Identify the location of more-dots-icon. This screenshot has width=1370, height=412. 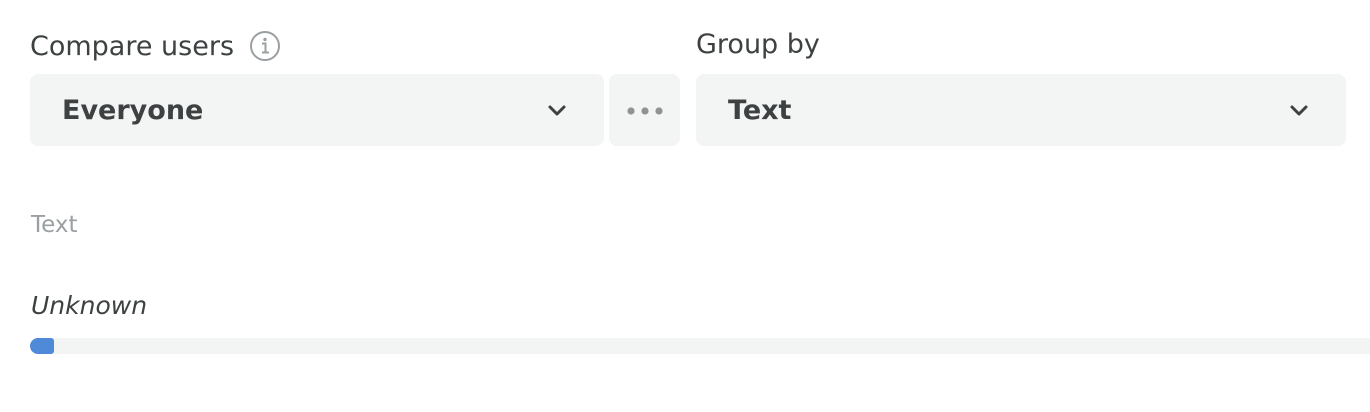
(645, 110).